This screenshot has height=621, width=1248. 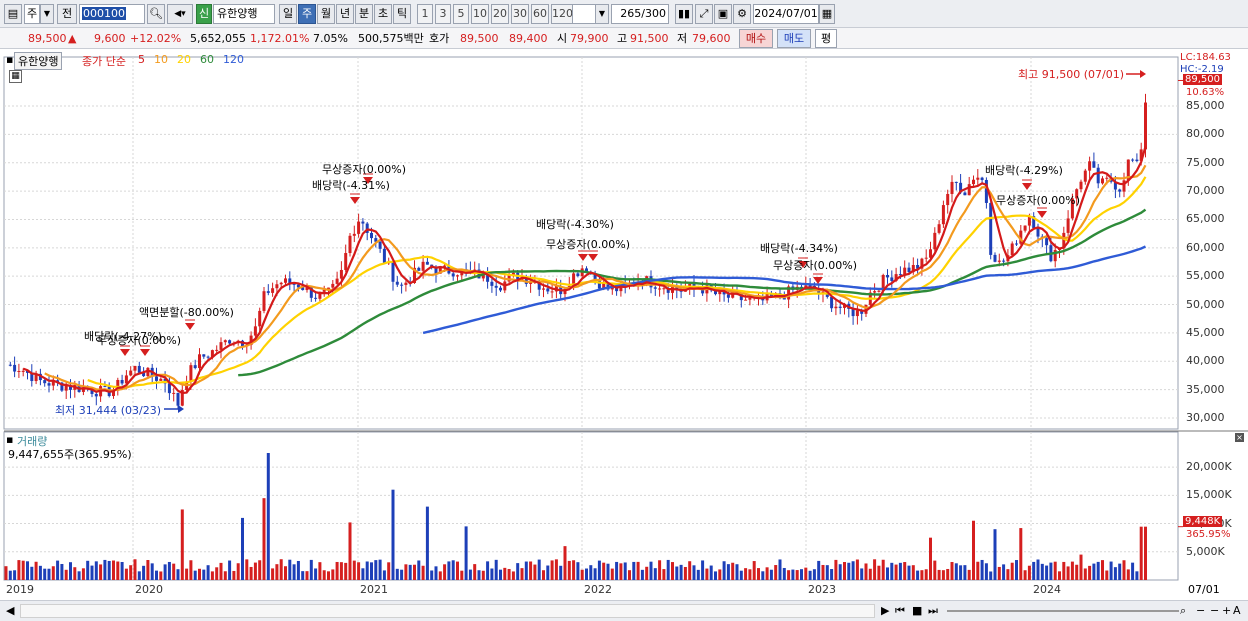 What do you see at coordinates (1047, 589) in the screenshot?
I see `x-axis-label: 2024` at bounding box center [1047, 589].